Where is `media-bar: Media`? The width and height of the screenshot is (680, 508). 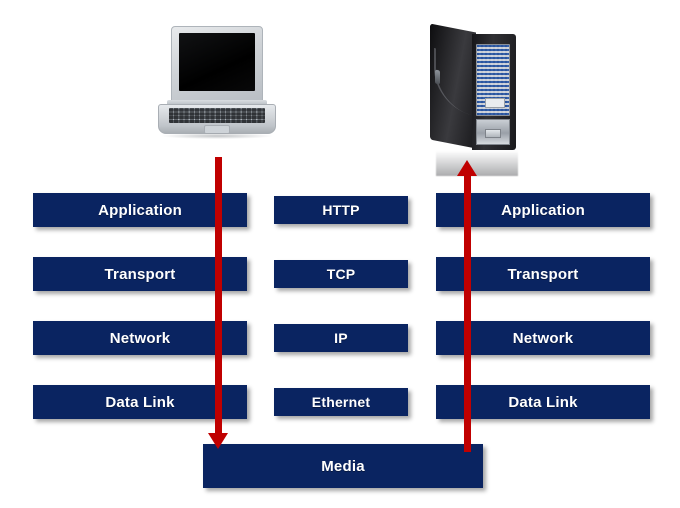
media-bar: Media is located at coordinates (343, 466).